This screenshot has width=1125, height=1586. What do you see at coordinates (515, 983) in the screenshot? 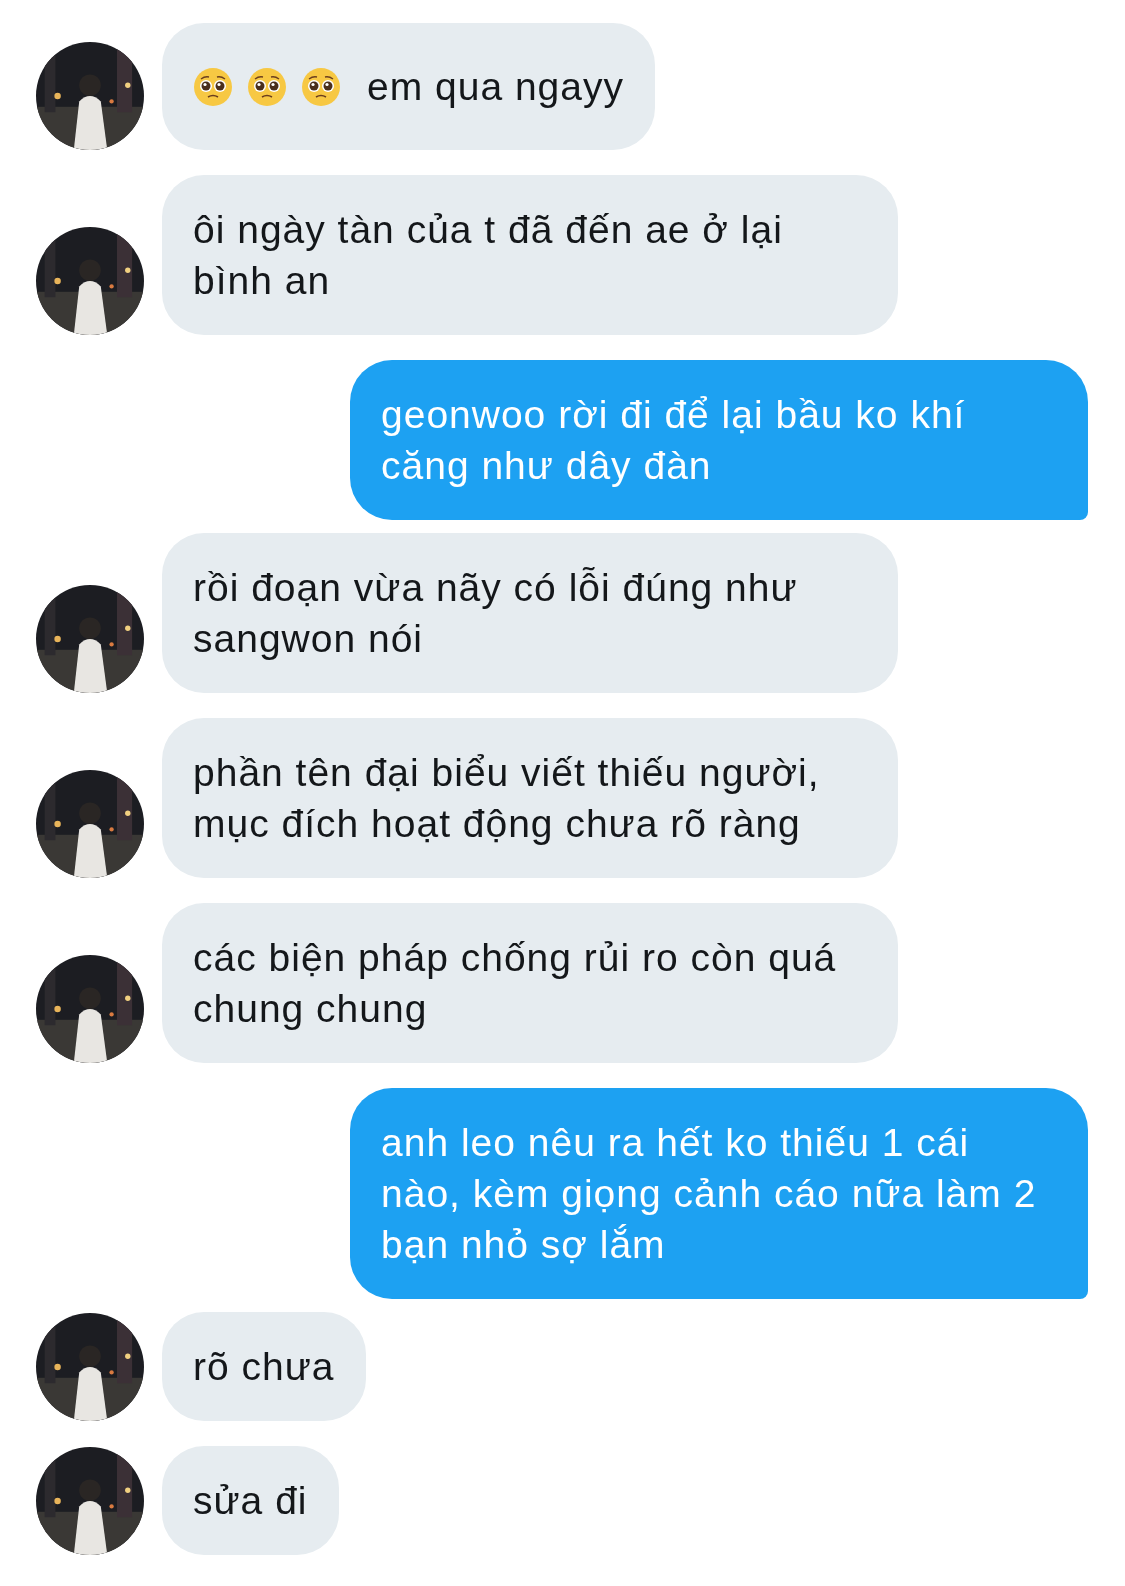
I see `message-text: các biện pháp chống rủi ro còn quá chung chung` at bounding box center [515, 983].